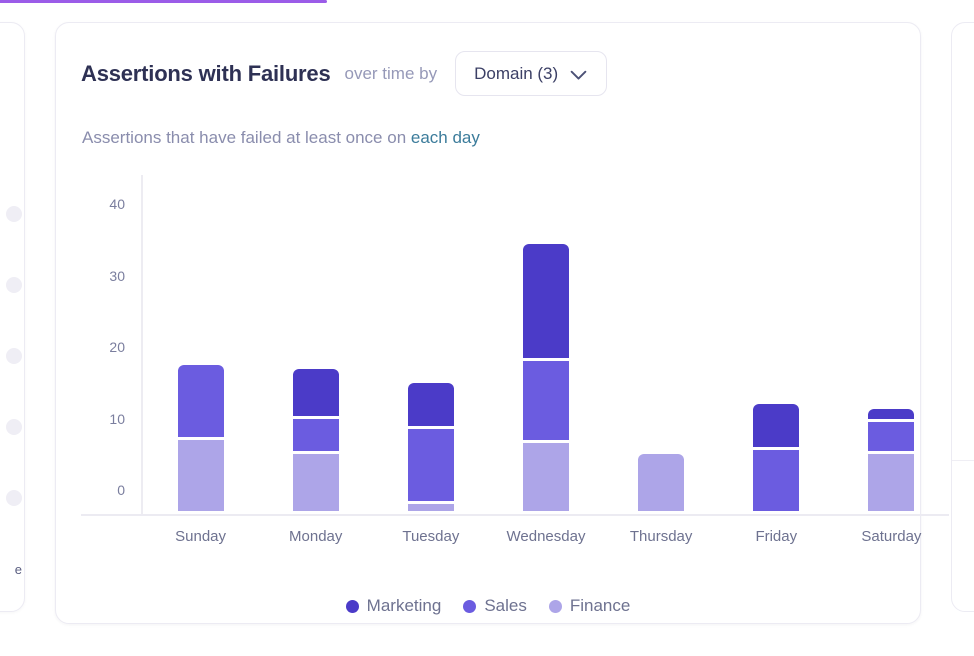  I want to click on list-item: r, so click(12, 498).